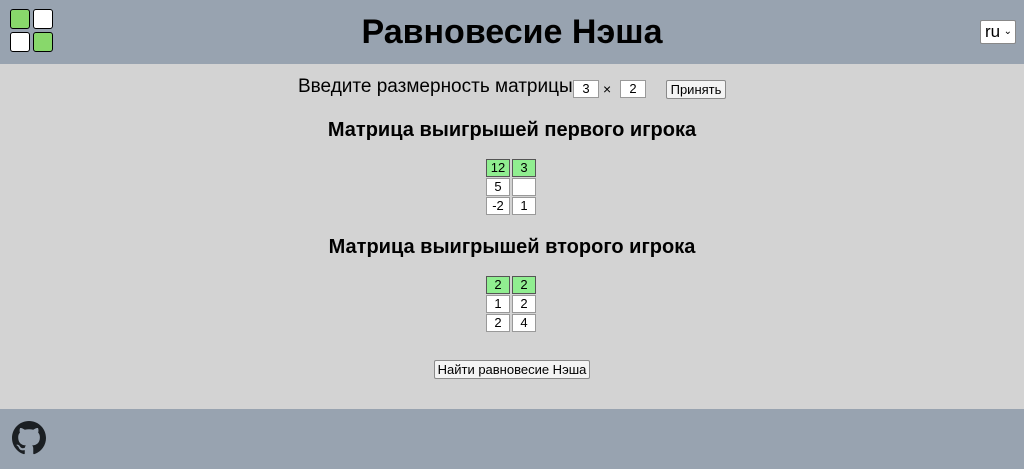 Image resolution: width=1024 pixels, height=469 pixels. I want to click on header: Равновесие Нэша ru ⌄, so click(512, 32).